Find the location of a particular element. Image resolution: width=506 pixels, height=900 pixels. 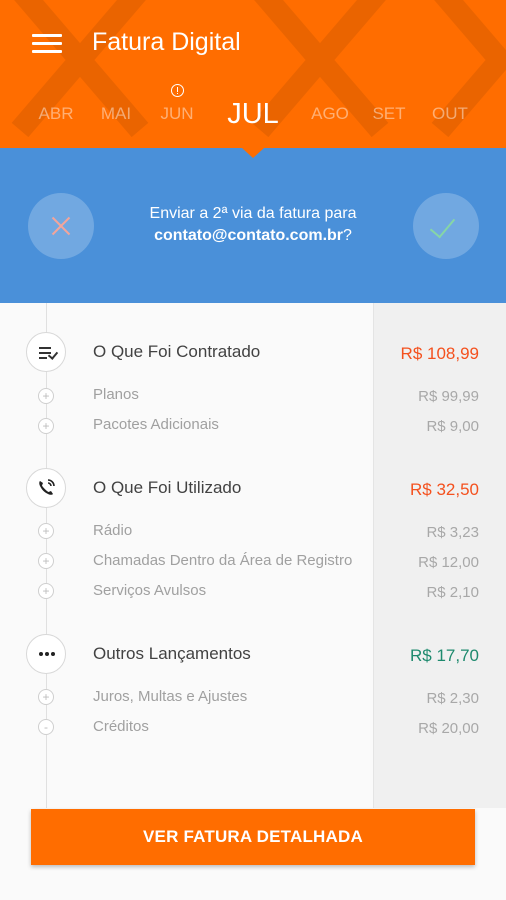

view-detailed-invoice-button: VER FATURA DETALHADA is located at coordinates (253, 837).